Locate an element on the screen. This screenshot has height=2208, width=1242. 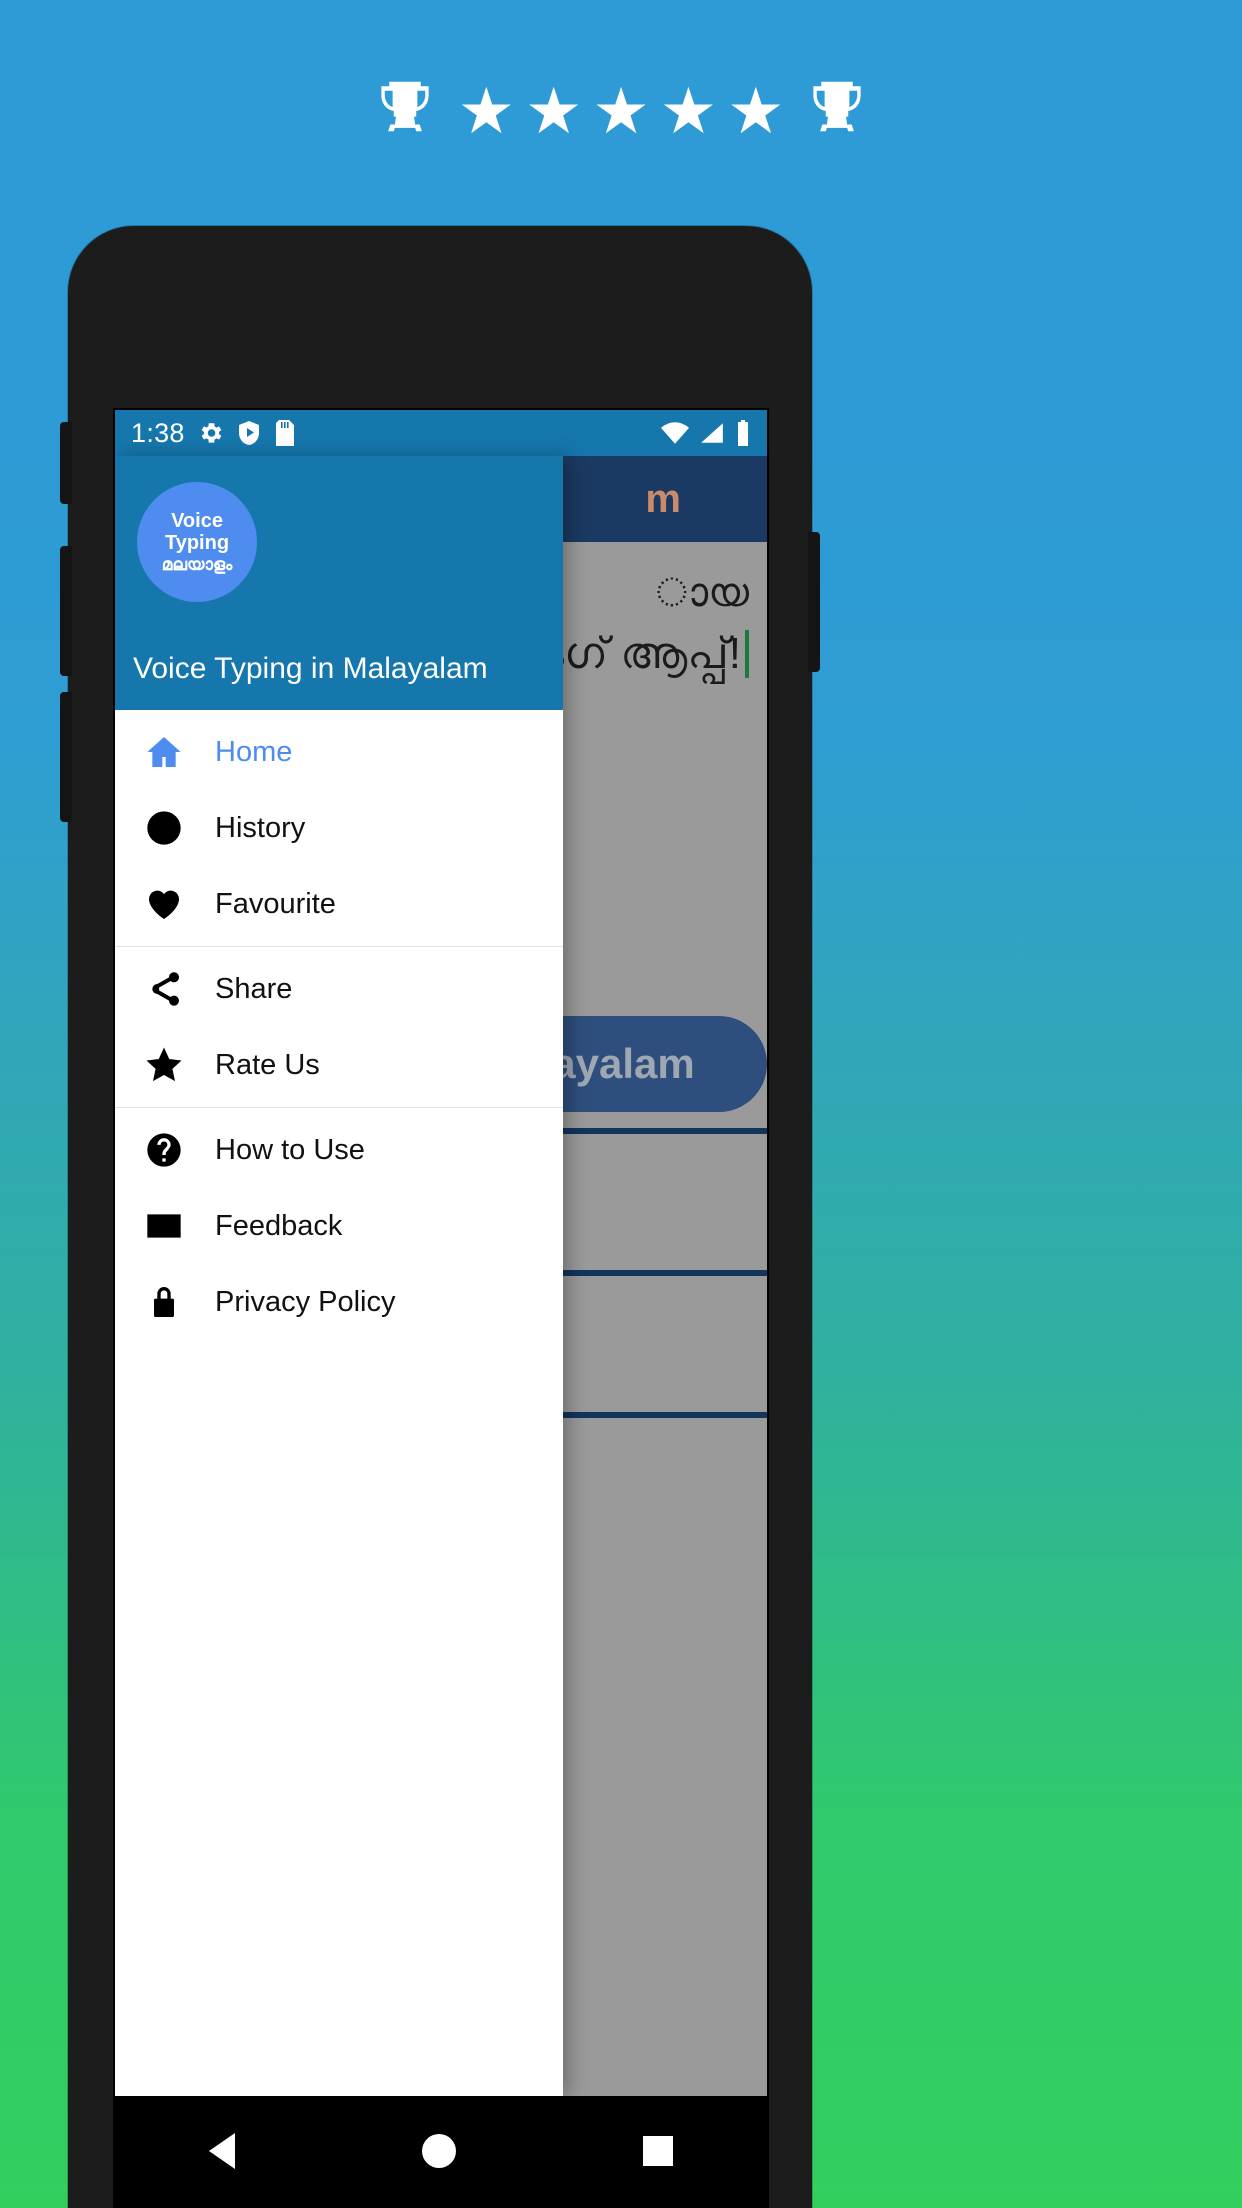
text-caret is located at coordinates (747, 654).